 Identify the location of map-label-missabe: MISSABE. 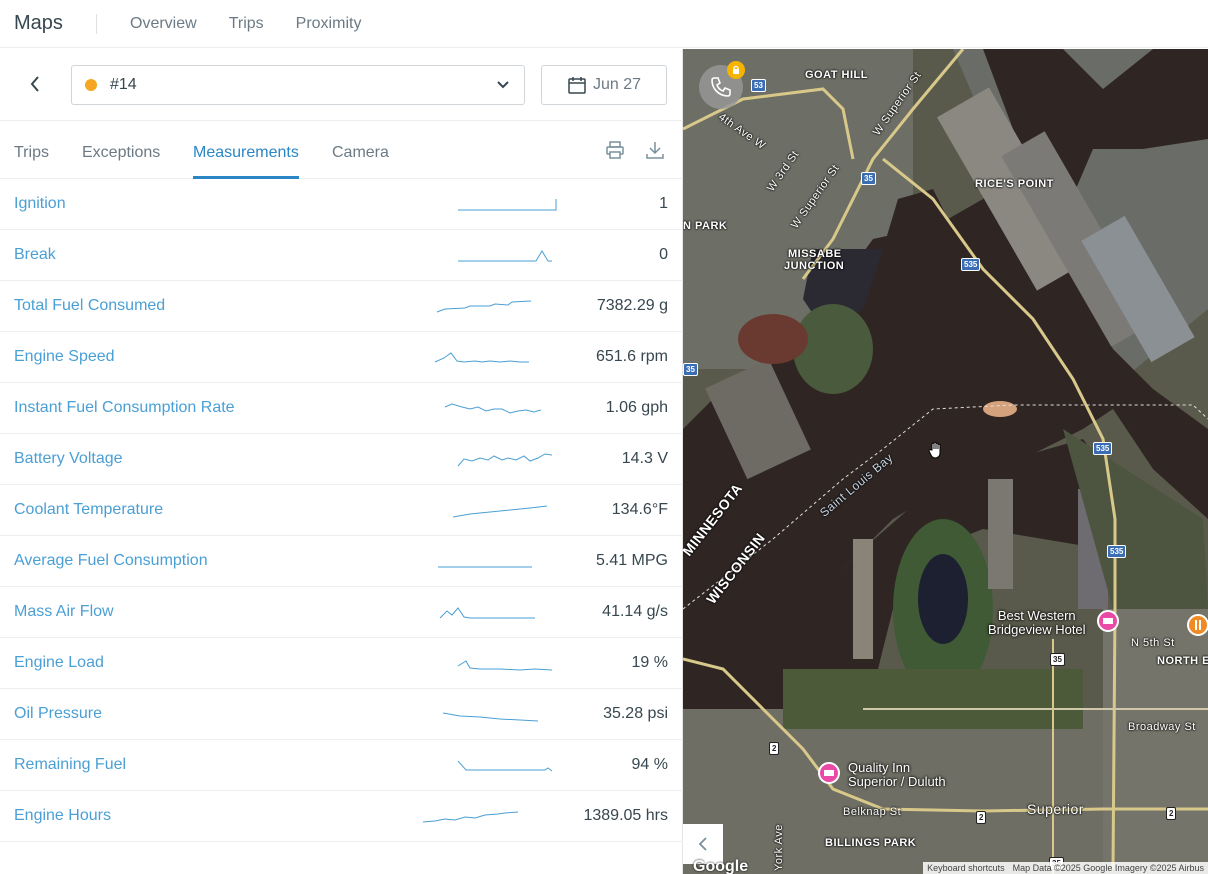
(815, 254).